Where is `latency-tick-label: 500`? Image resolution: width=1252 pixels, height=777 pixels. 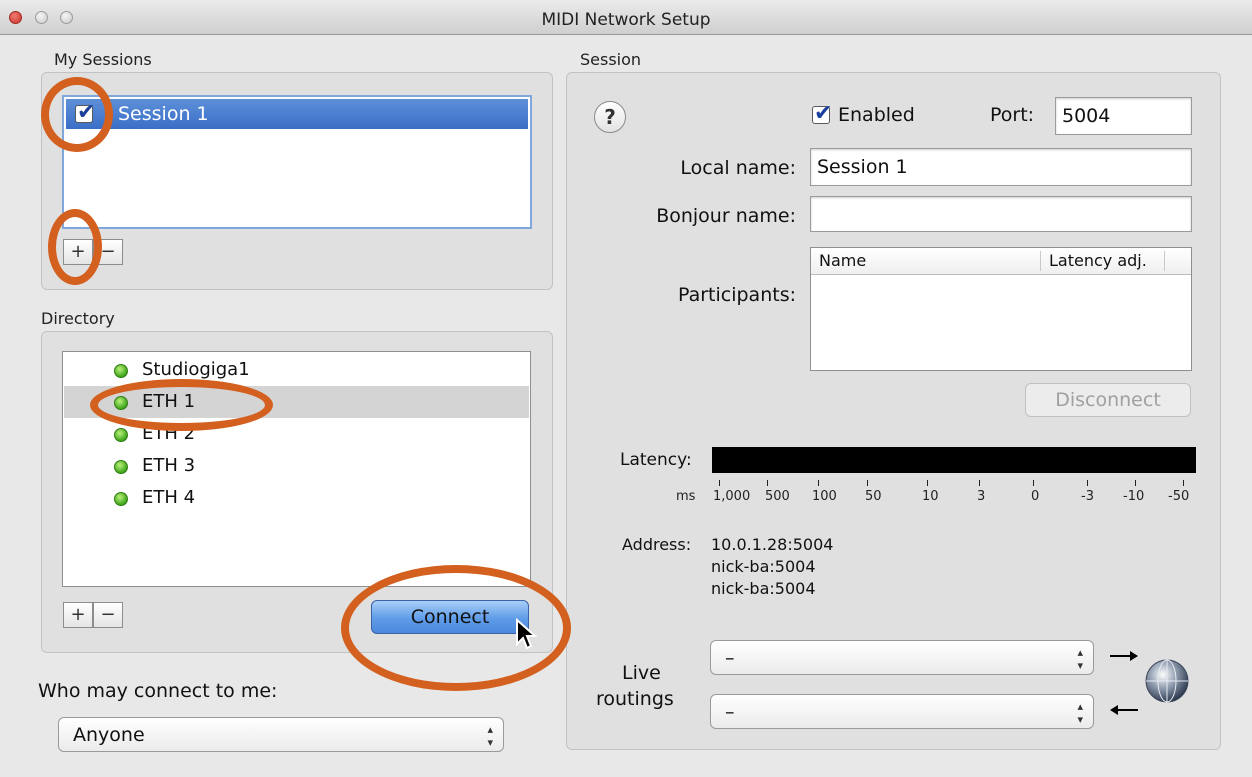 latency-tick-label: 500 is located at coordinates (777, 496).